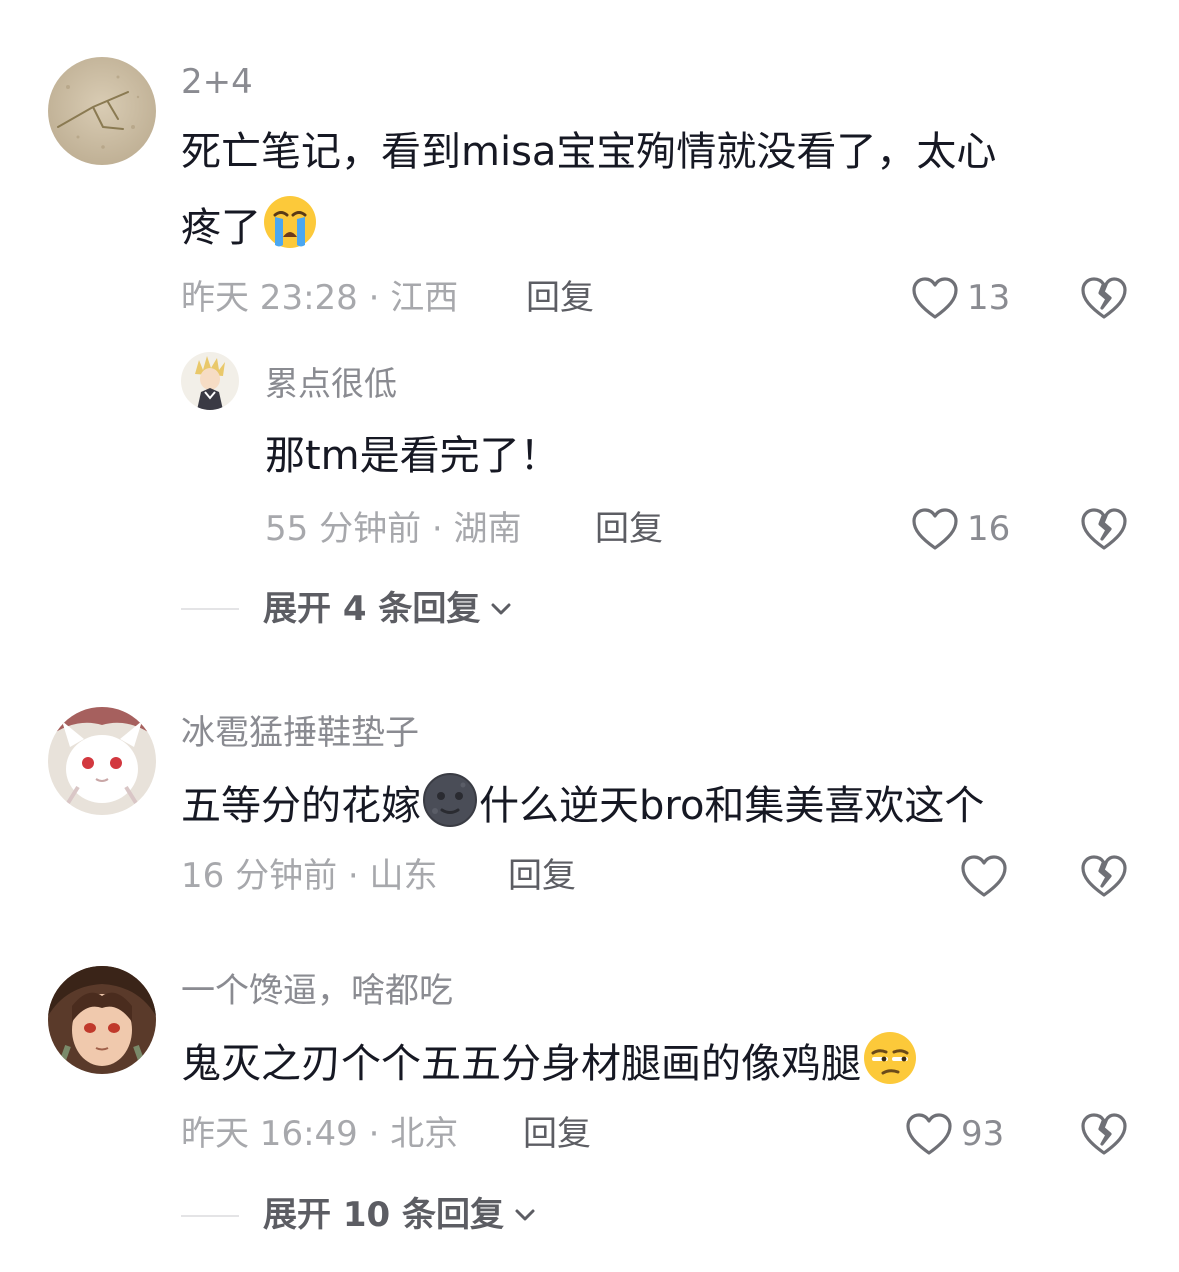 The image size is (1179, 1272). I want to click on comment-text: 鬼灭之刃个个五五分身材腿画的像鸡腿, so click(550, 1068).